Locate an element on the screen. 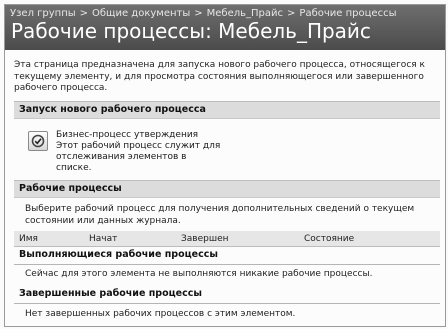  completed-workflows-title: Завершенные рабочие процессы is located at coordinates (110, 293).